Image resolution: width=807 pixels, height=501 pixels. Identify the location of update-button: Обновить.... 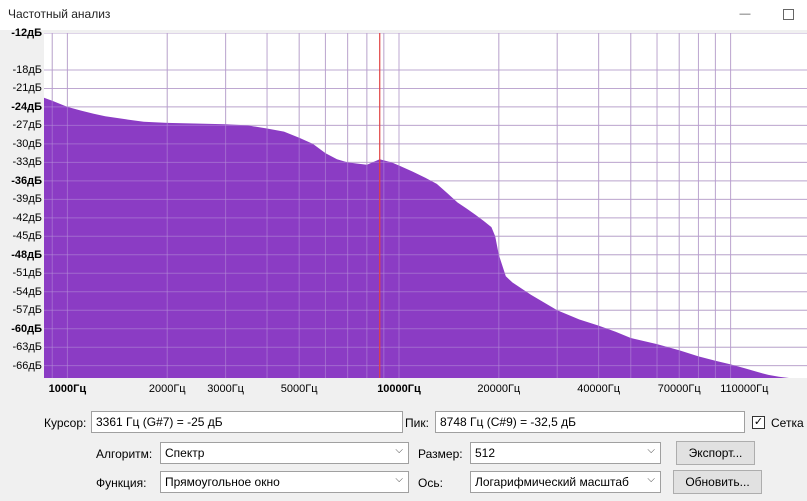
(717, 482).